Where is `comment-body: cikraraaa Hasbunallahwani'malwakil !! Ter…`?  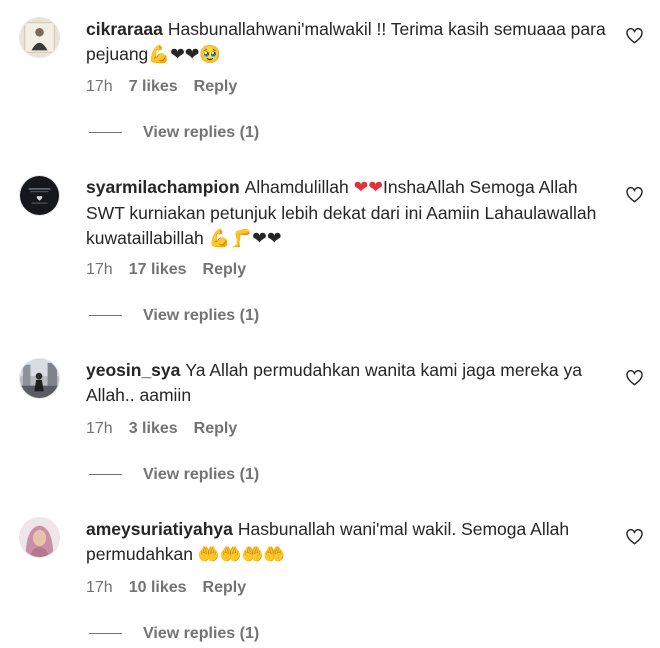
comment-body: cikraraaa Hasbunallahwani'malwakil !! Ter… is located at coordinates (349, 42).